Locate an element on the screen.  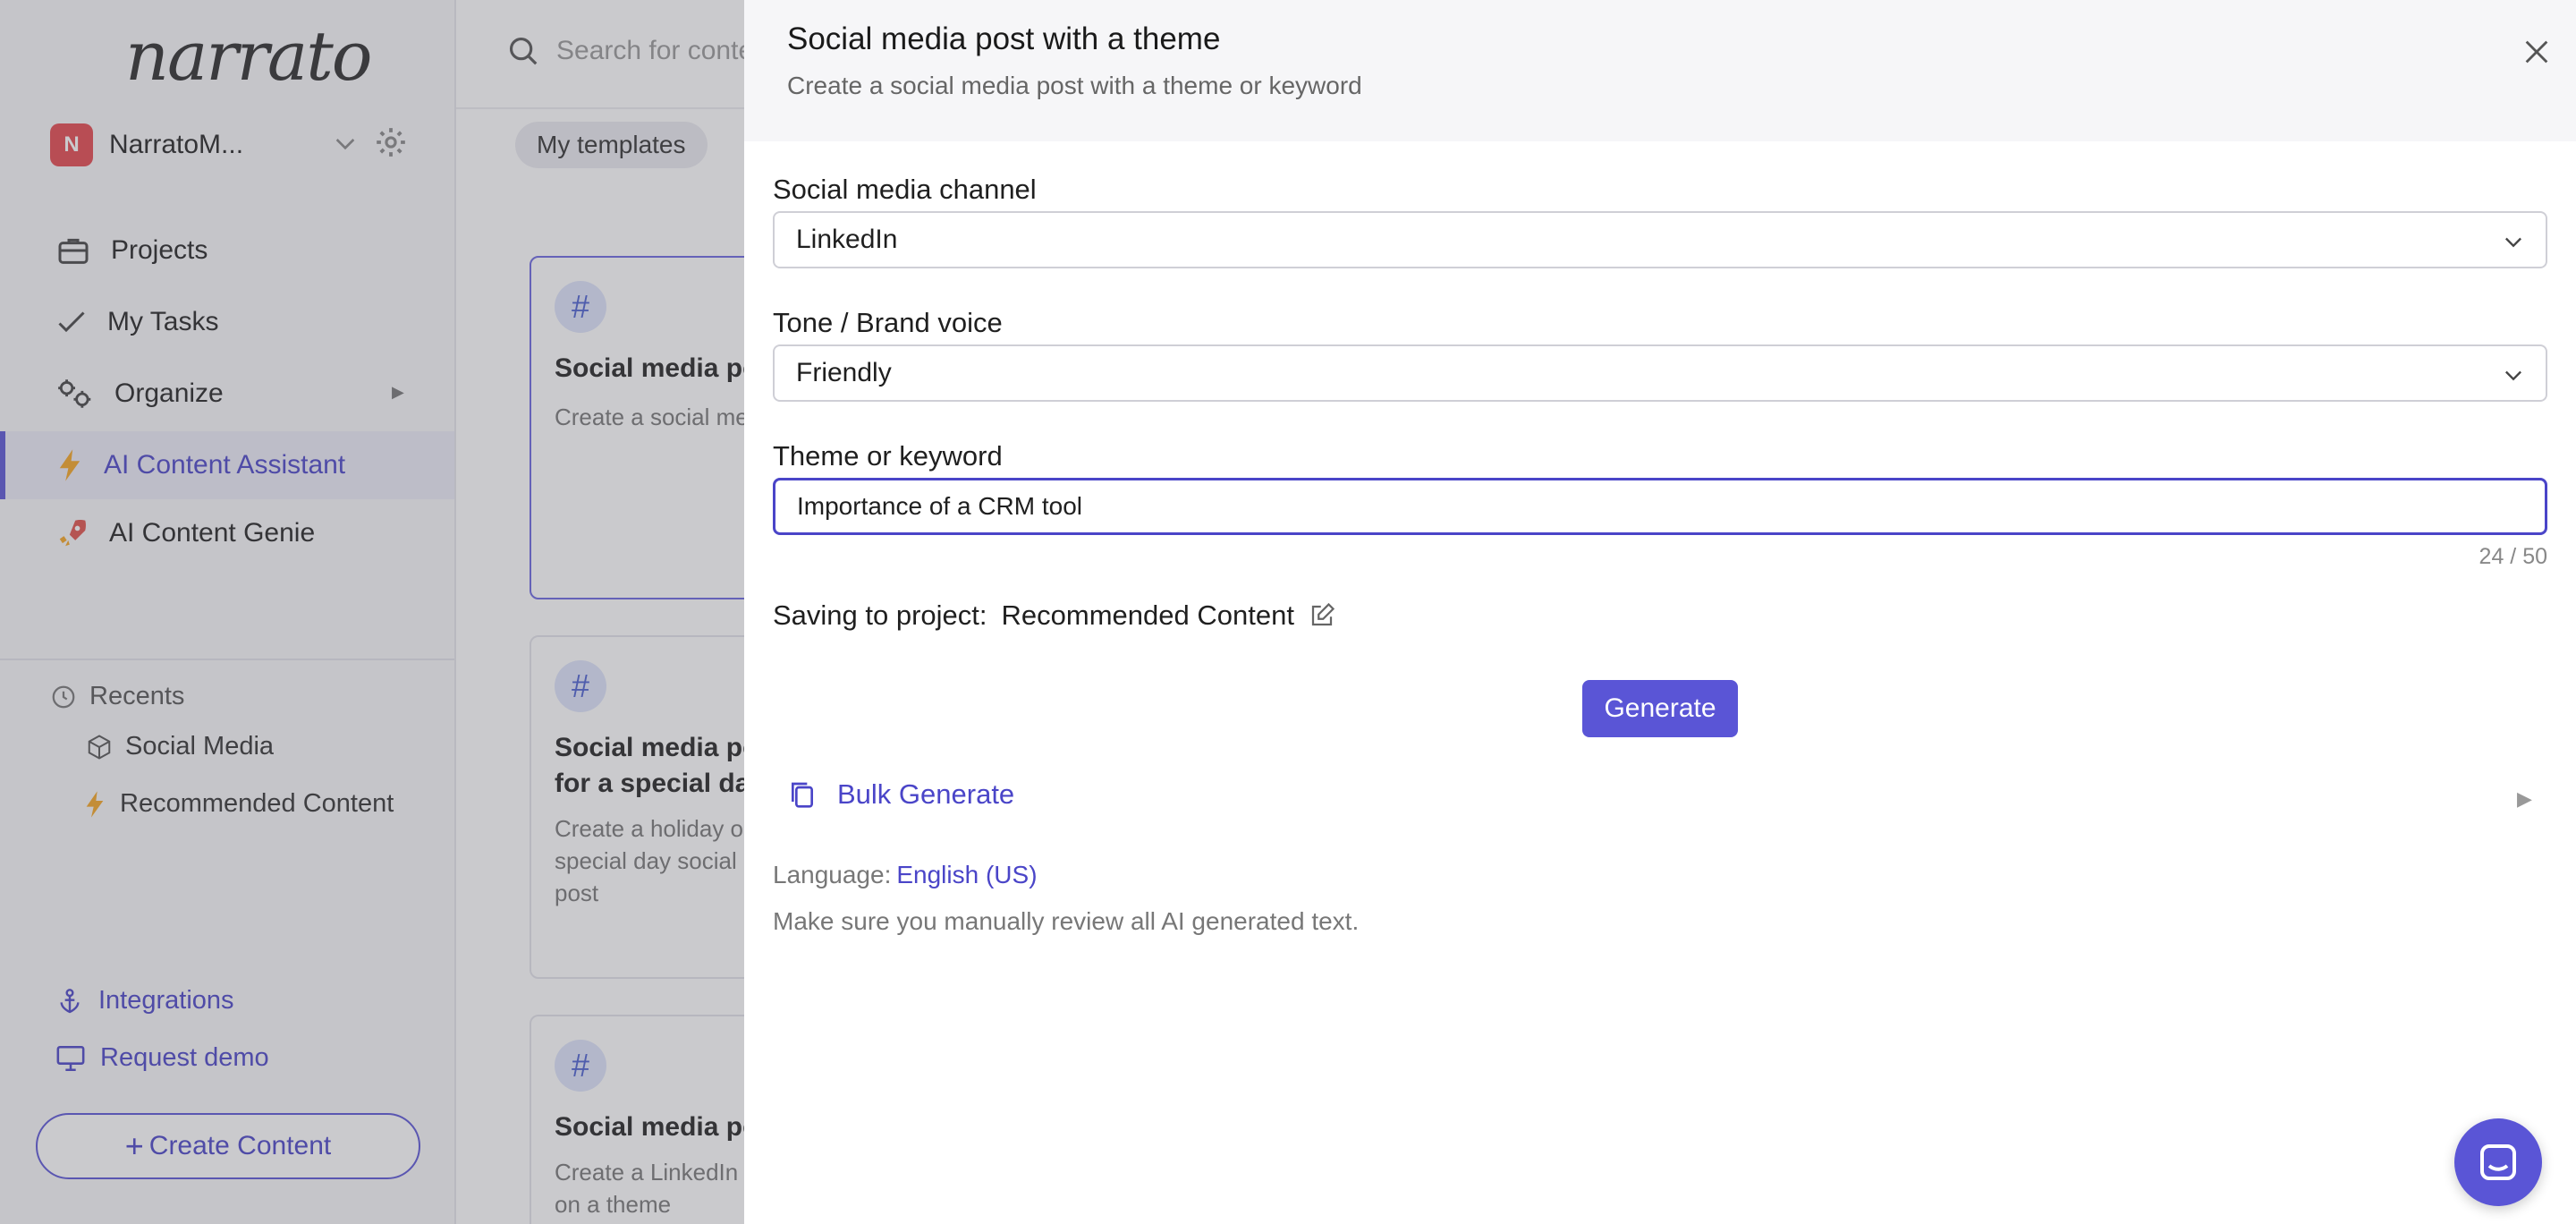
edit-icon is located at coordinates (1322, 615).